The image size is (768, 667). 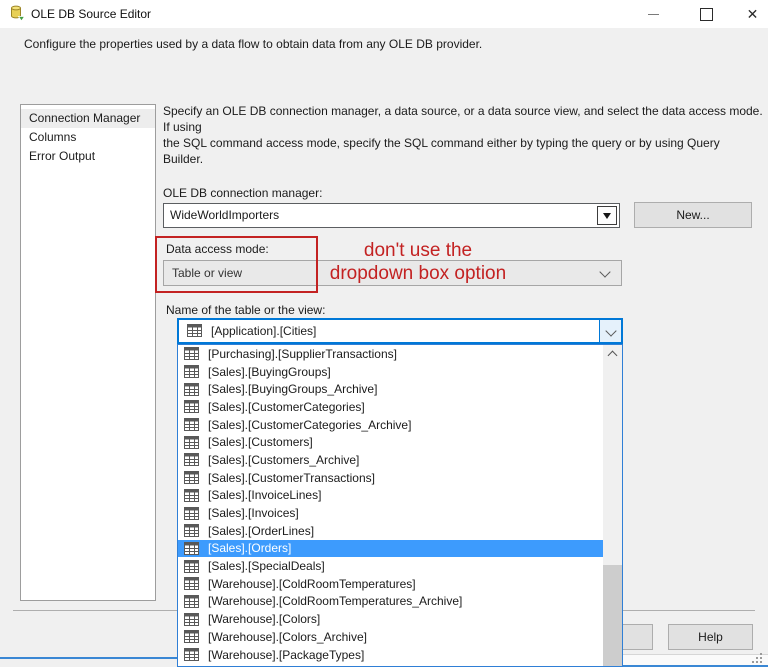 What do you see at coordinates (88, 156) in the screenshot?
I see `sidebar-item-error-output: Error Output` at bounding box center [88, 156].